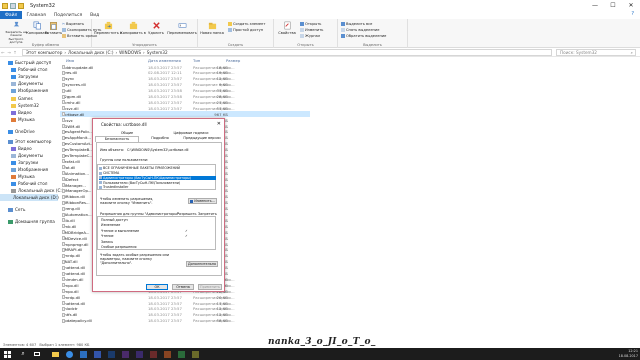 Image resolution: width=640 pixels, height=360 pixels. What do you see at coordinates (133, 28) in the screenshot?
I see `copy-to-button: Копировать в` at bounding box center [133, 28].